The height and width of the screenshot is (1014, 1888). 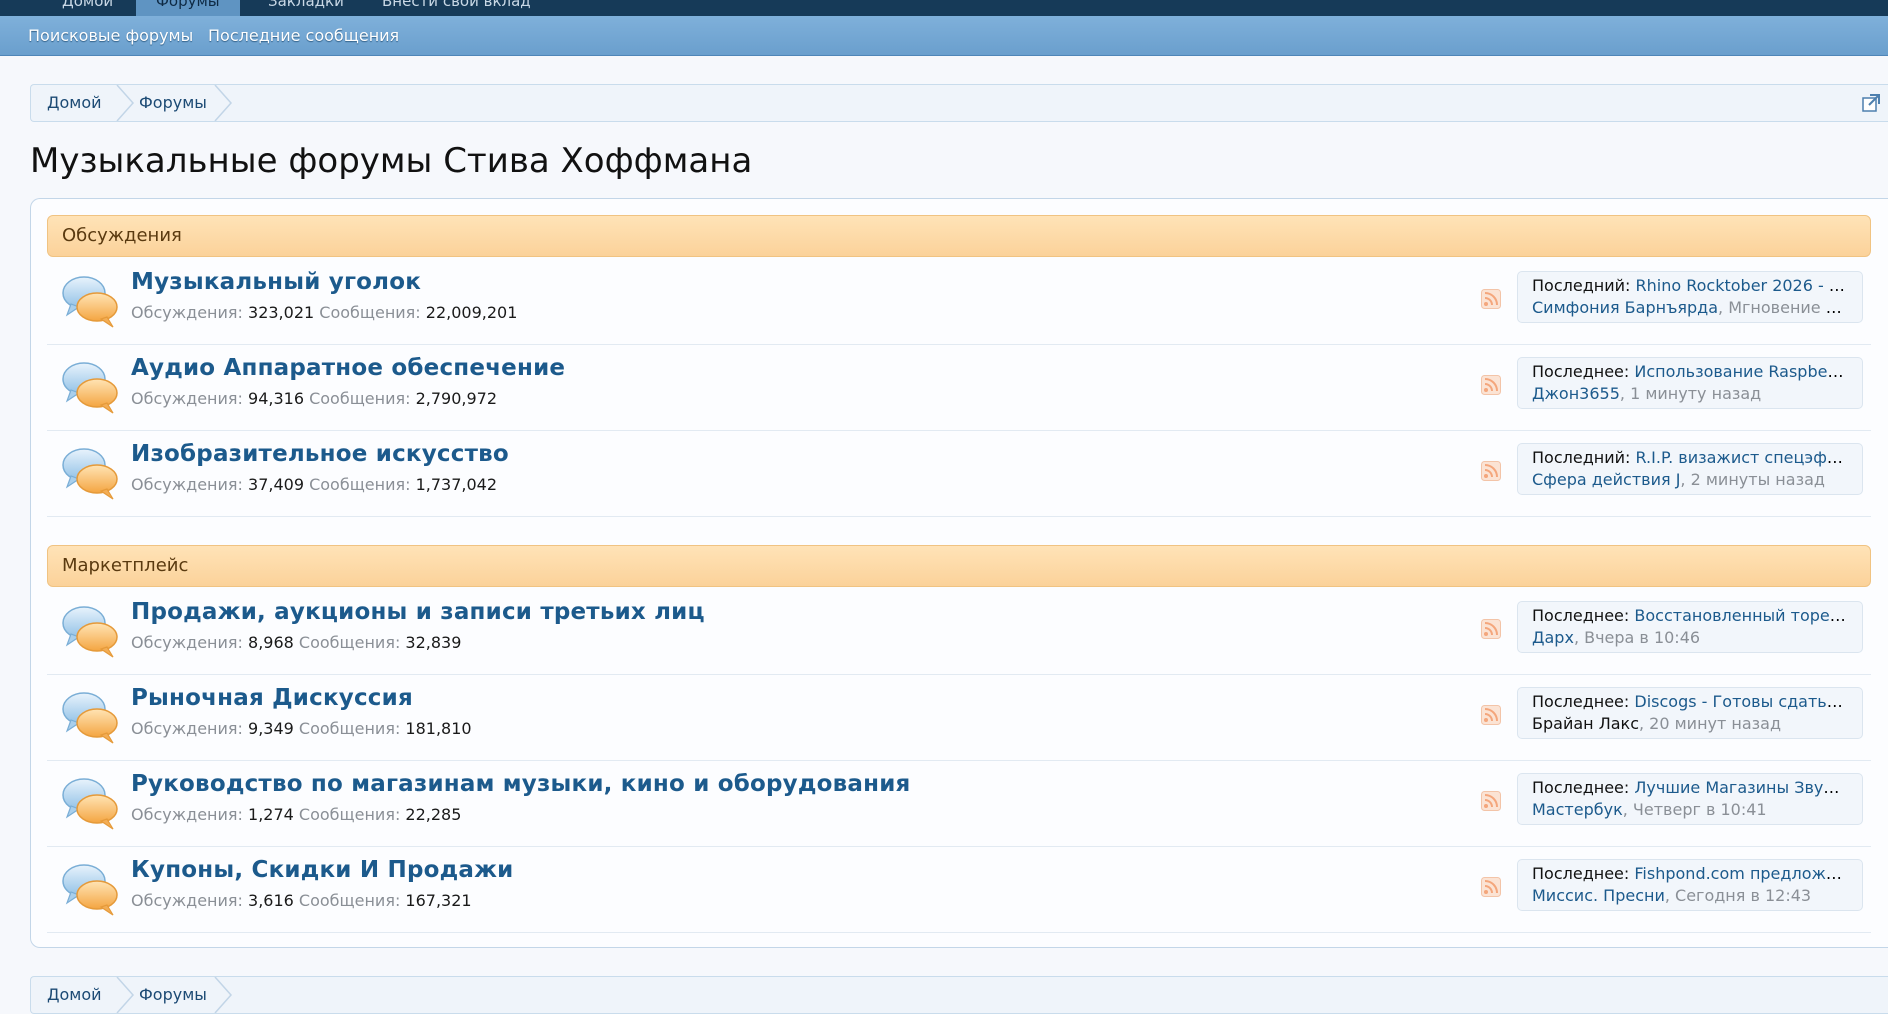 What do you see at coordinates (87, 8) in the screenshot?
I see `tab-home: Домой` at bounding box center [87, 8].